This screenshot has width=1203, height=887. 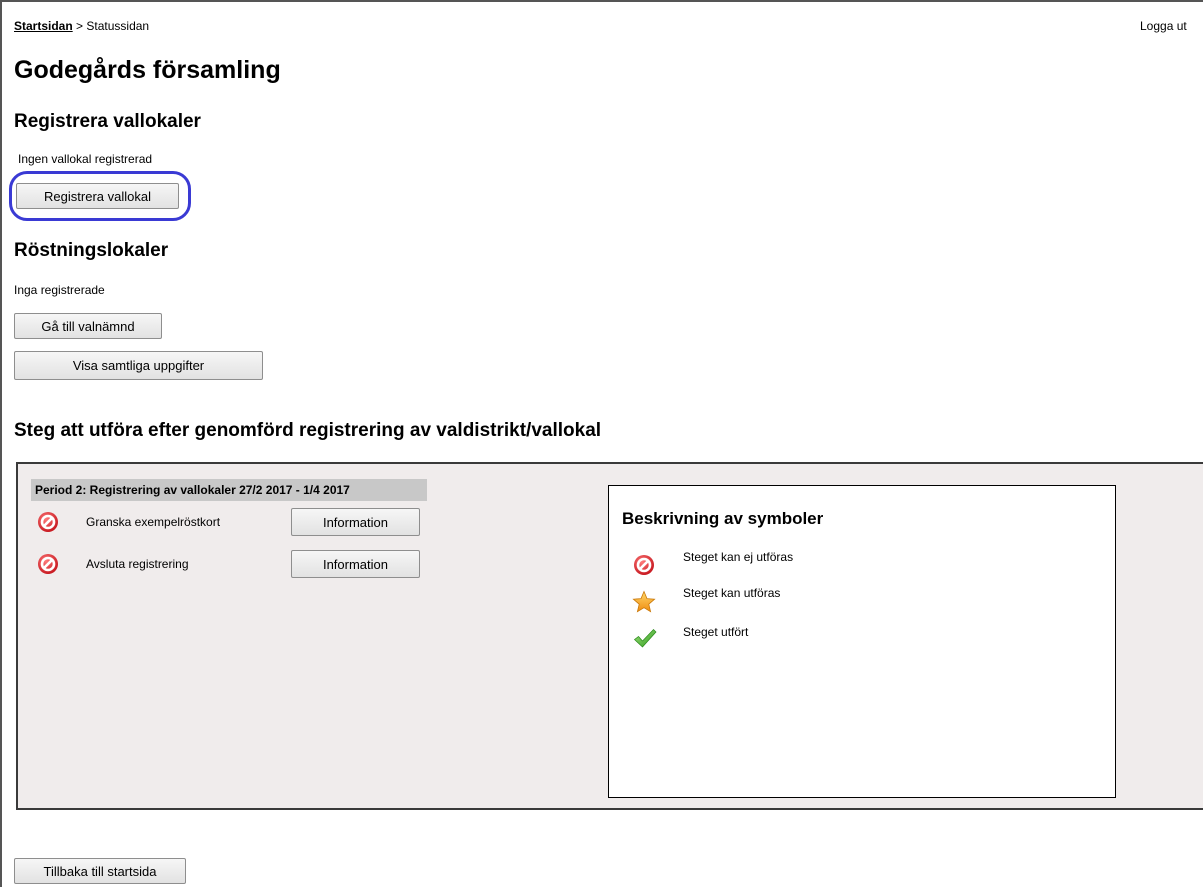 What do you see at coordinates (716, 632) in the screenshot?
I see `legend-label: Steget utfört` at bounding box center [716, 632].